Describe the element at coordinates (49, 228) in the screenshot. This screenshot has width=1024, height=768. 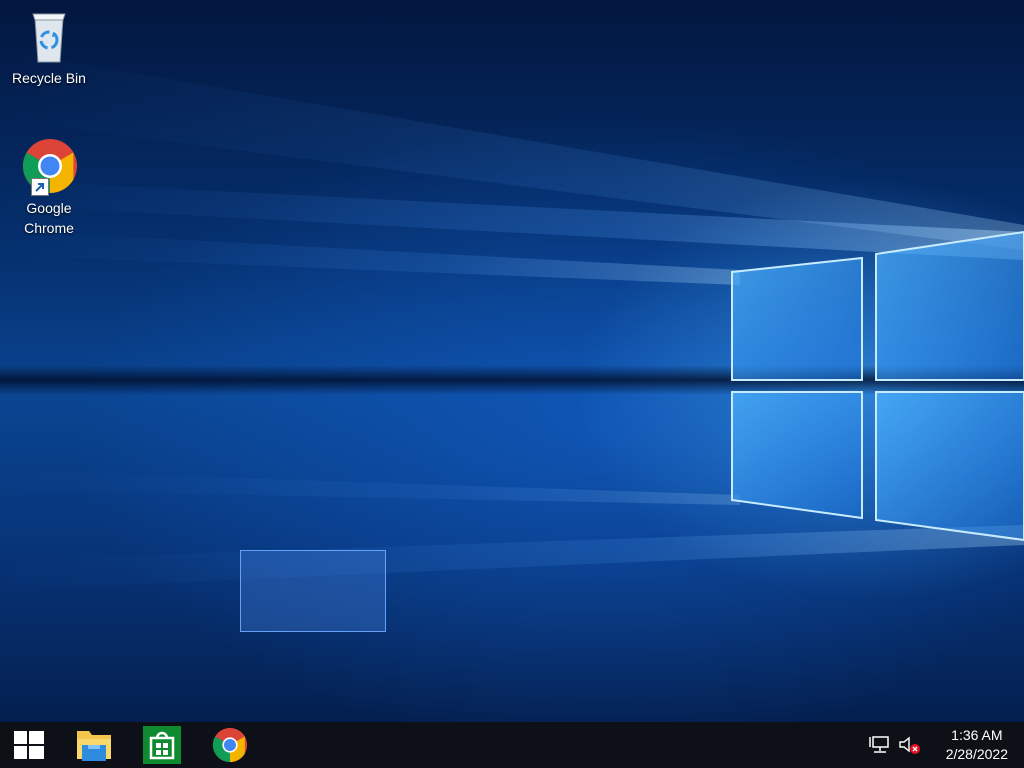
I see `desktop-icon-label-line2: Chrome` at that location.